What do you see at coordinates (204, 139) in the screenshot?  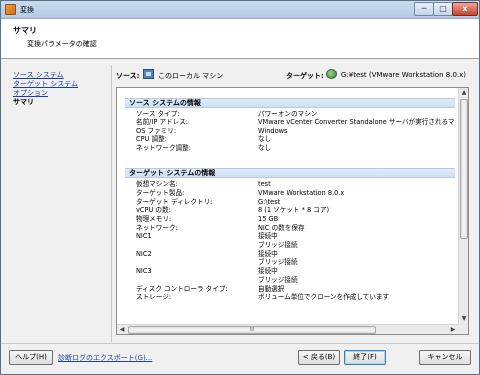 I see `table-row: CPU 調整: なし` at bounding box center [204, 139].